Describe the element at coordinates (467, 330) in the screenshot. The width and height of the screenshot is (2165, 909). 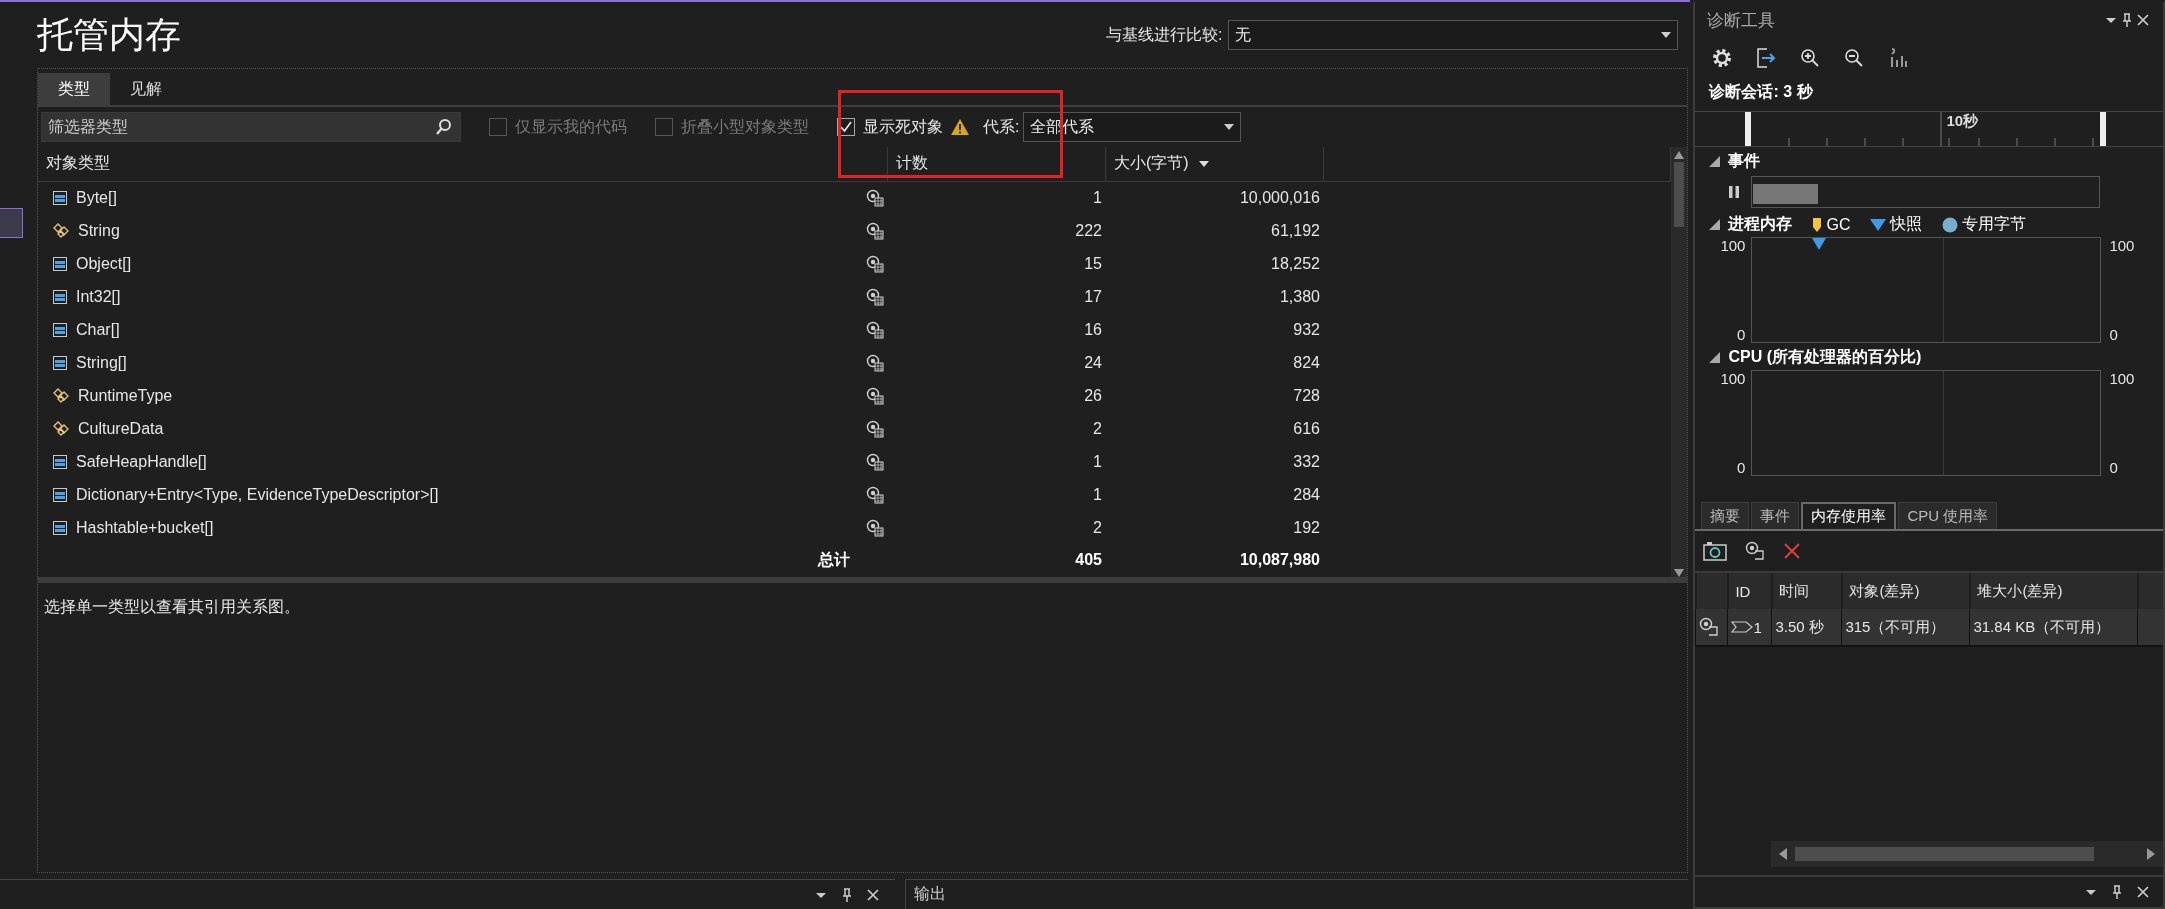
I see `type-name: Char[]` at that location.